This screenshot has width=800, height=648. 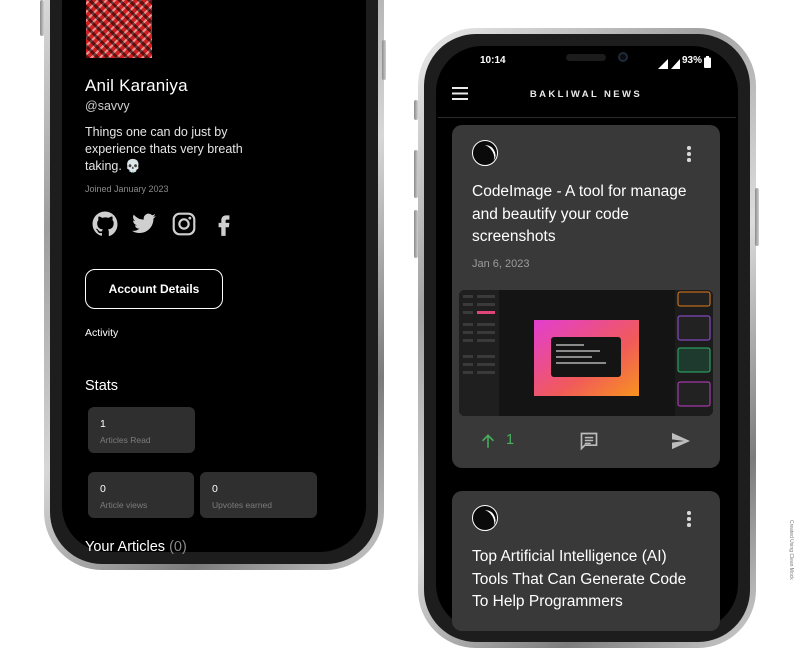 What do you see at coordinates (589, 443) in the screenshot?
I see `comment-icon` at bounding box center [589, 443].